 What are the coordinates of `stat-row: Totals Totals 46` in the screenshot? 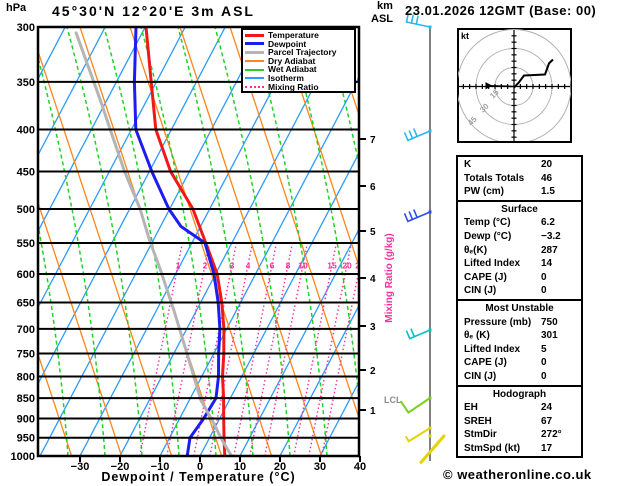 It's located at (519, 179).